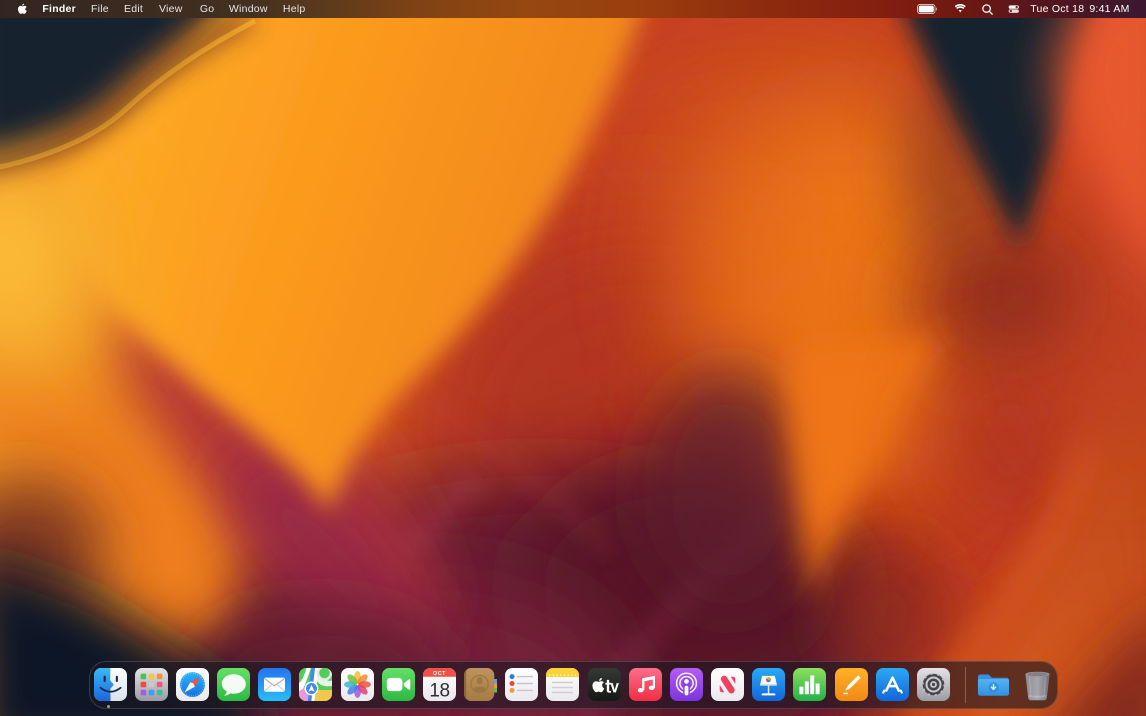 This screenshot has height=716, width=1146. Describe the element at coordinates (439, 674) in the screenshot. I see `svg-text: OCT` at that location.